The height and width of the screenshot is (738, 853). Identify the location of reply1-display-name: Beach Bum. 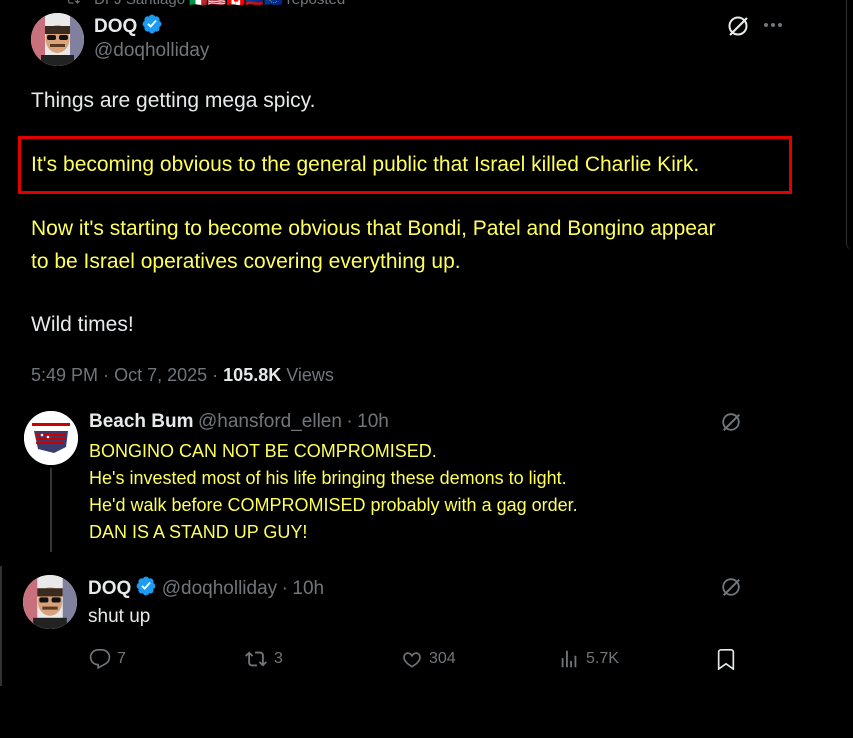
(141, 421).